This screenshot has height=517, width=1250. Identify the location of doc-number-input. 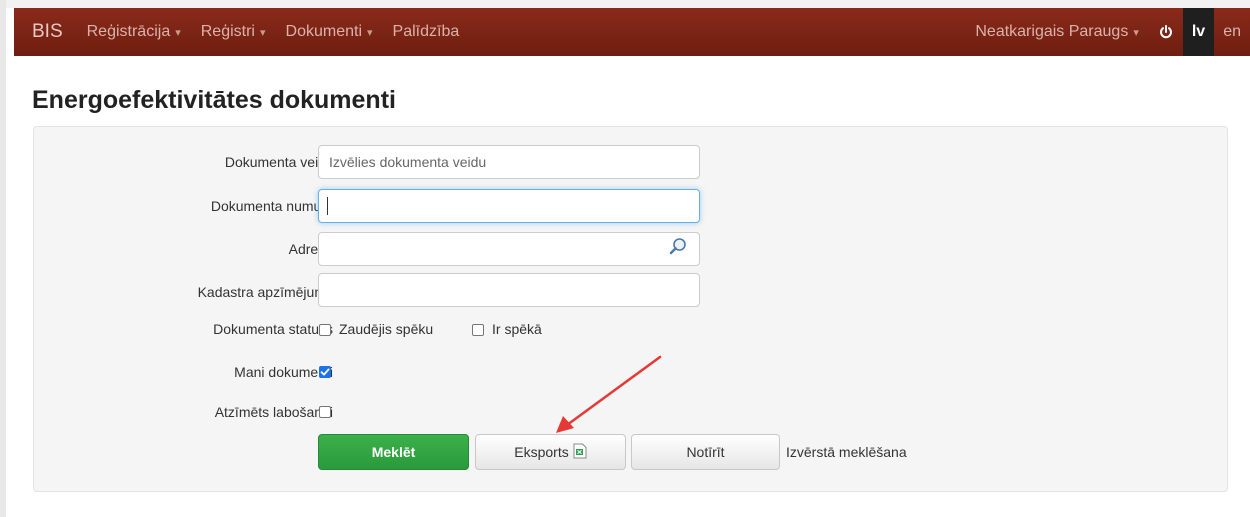
(509, 206).